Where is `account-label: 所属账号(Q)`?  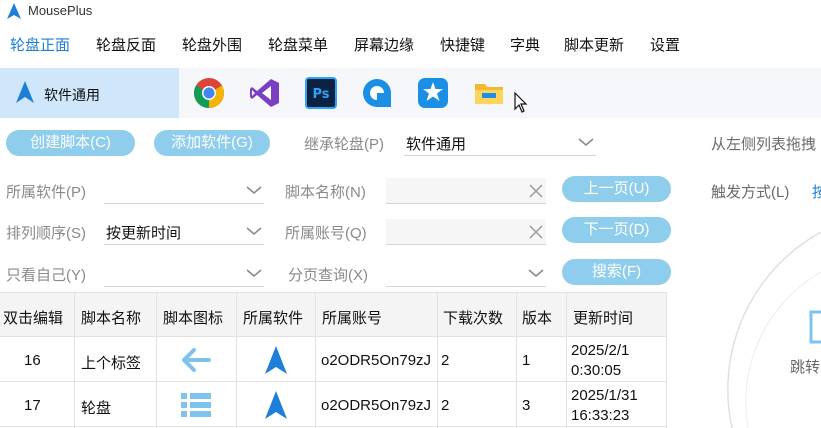
account-label: 所属账号(Q) is located at coordinates (326, 233).